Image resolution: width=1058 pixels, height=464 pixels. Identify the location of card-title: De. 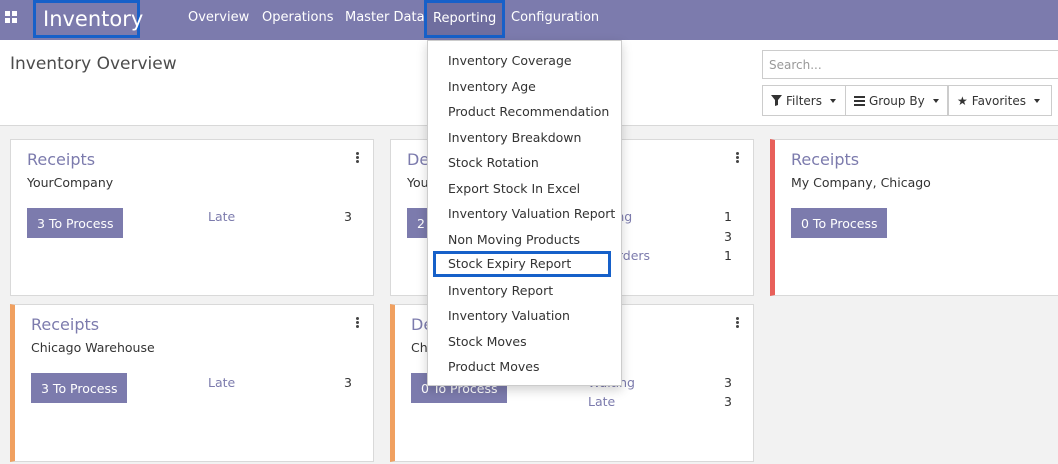
(418, 159).